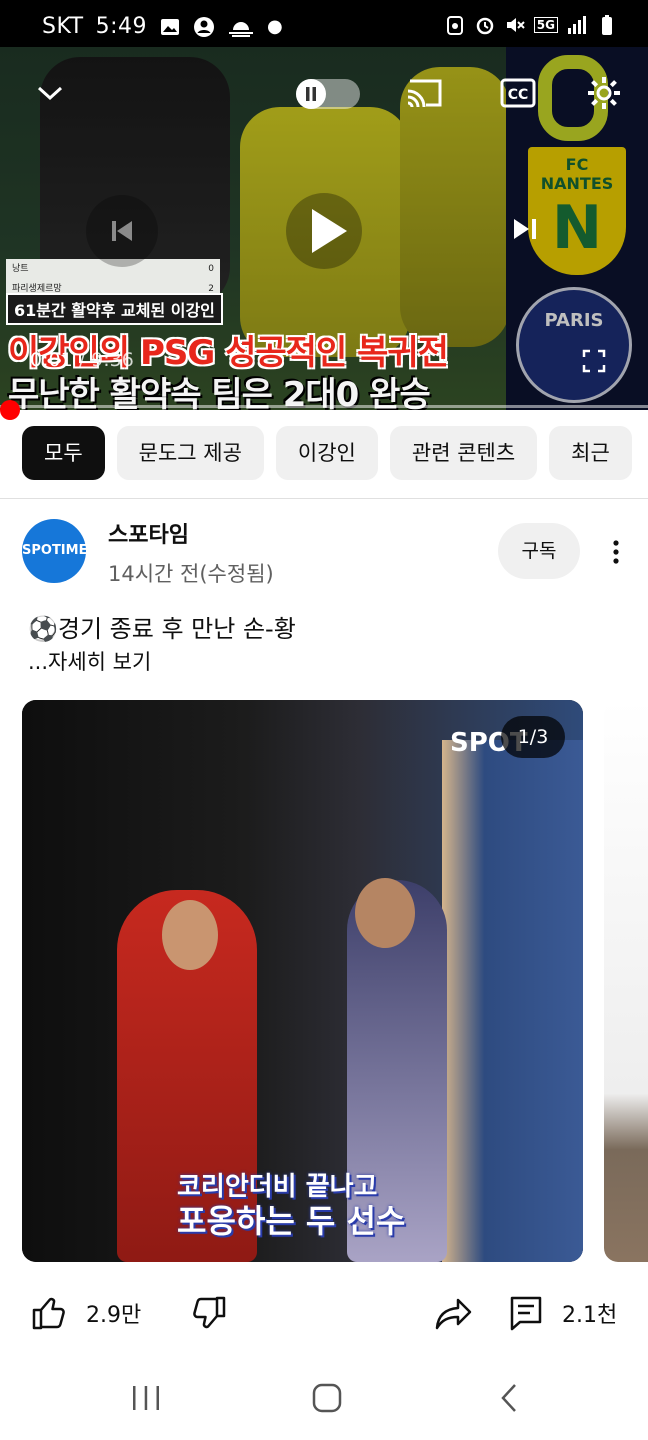  What do you see at coordinates (324, 410) in the screenshot?
I see `progress-bar` at bounding box center [324, 410].